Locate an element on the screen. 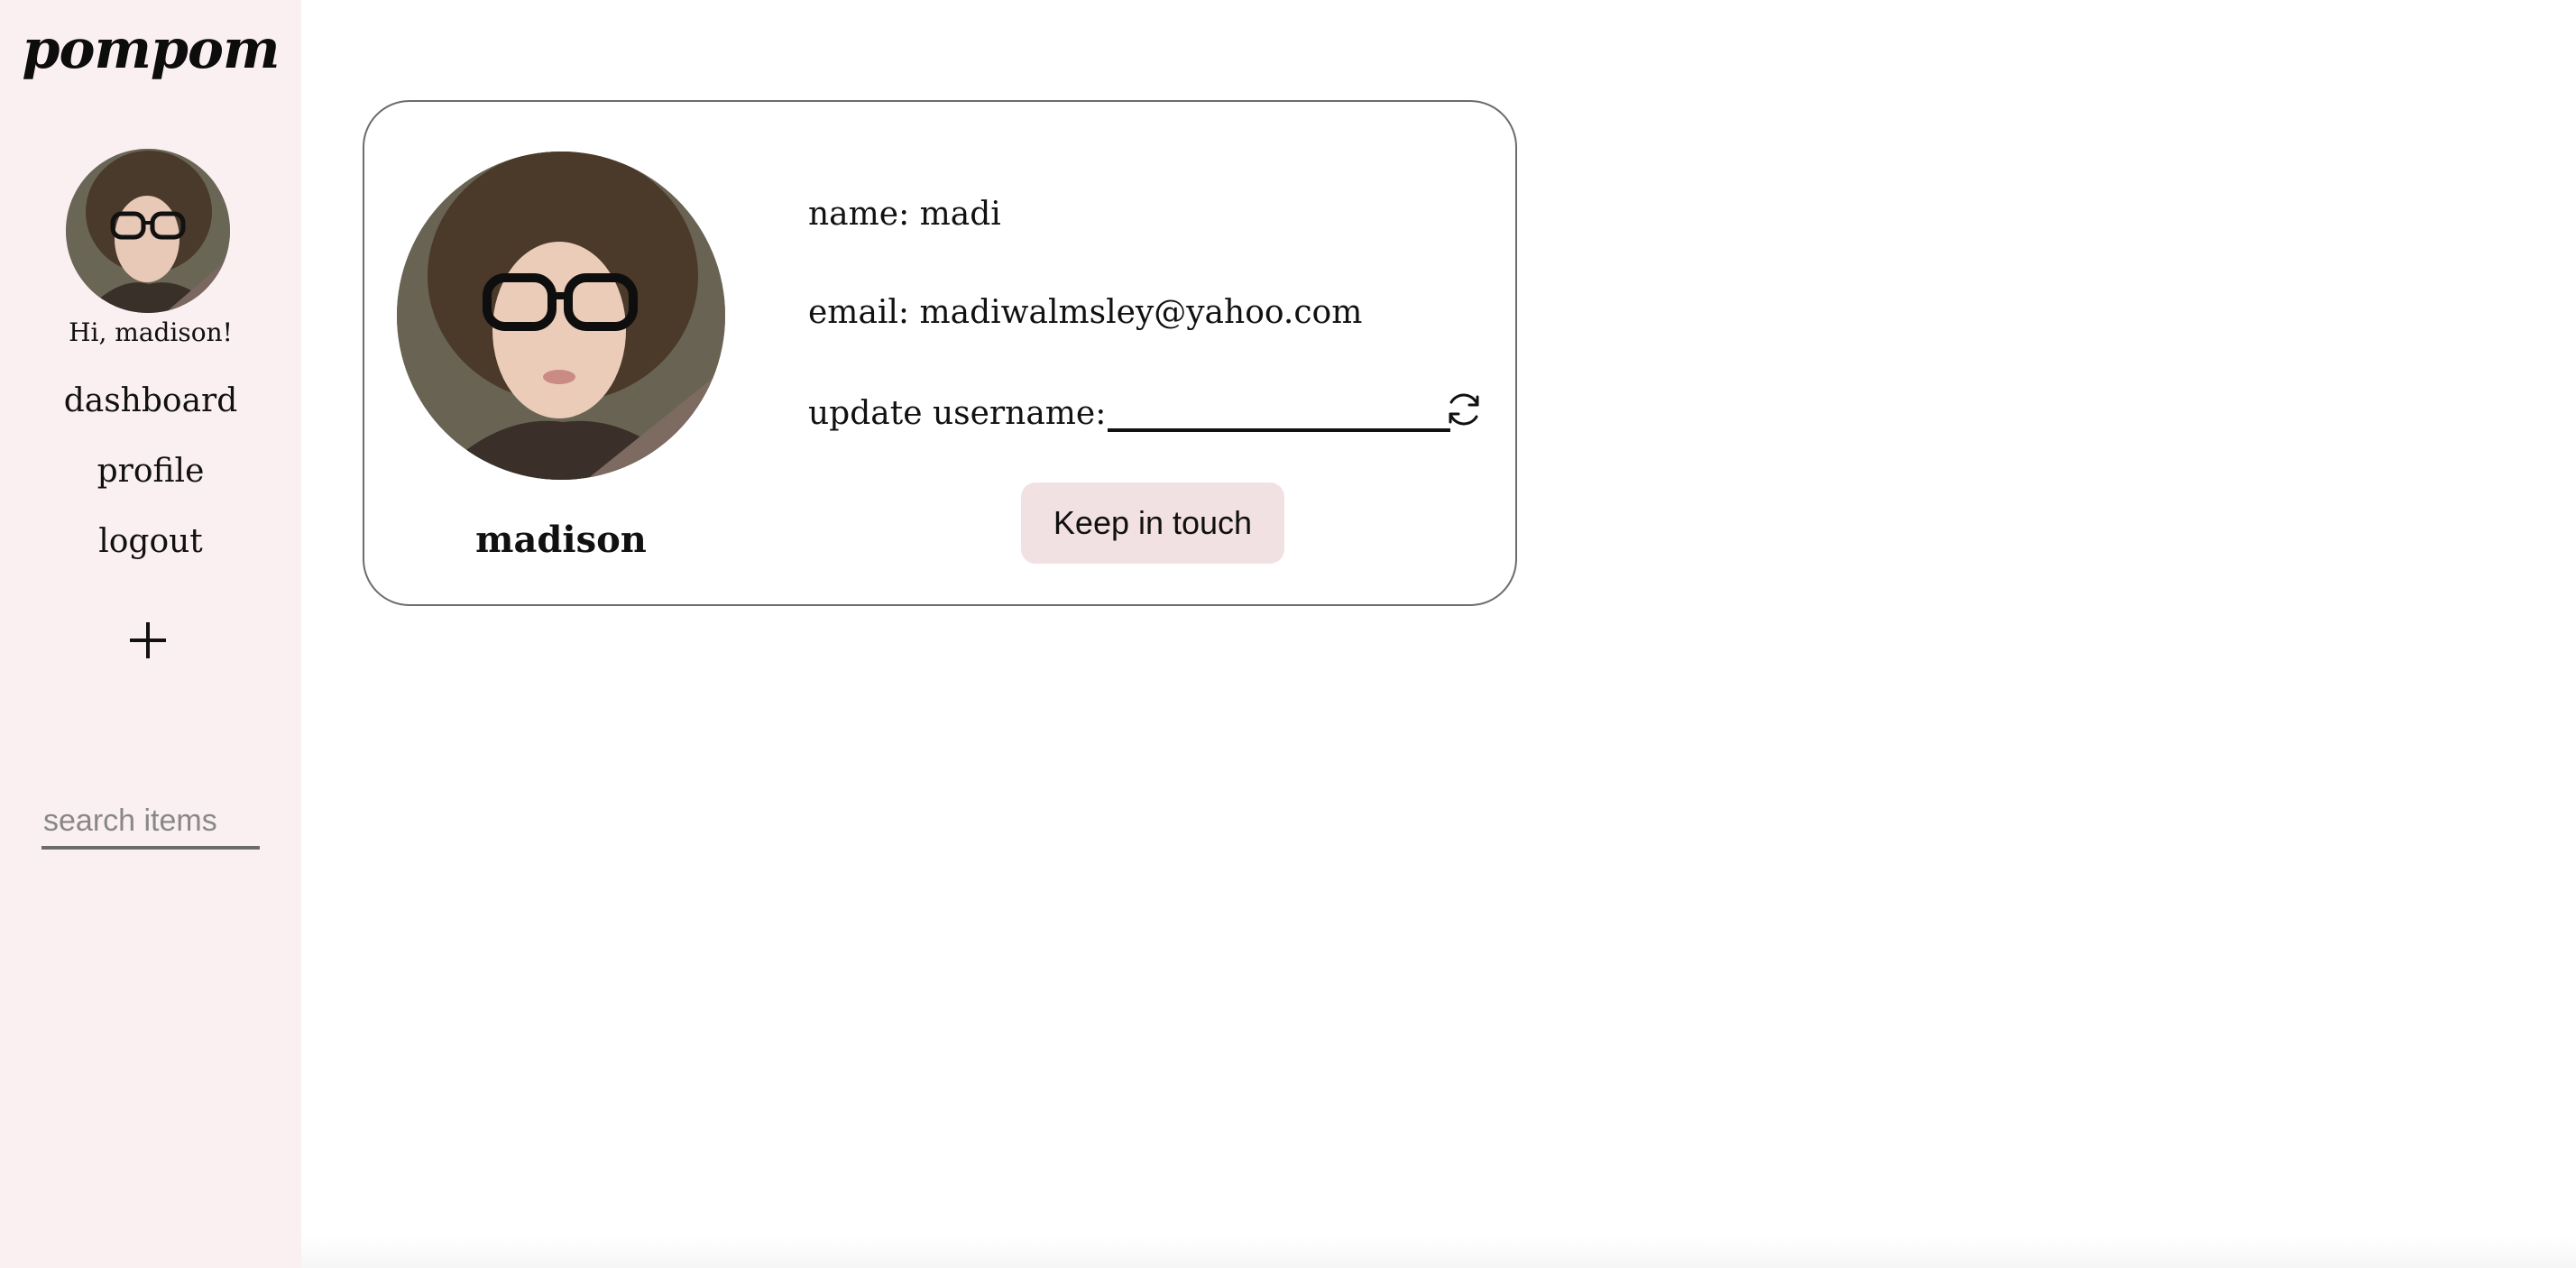 The height and width of the screenshot is (1268, 2576). sidebar-avatar is located at coordinates (148, 231).